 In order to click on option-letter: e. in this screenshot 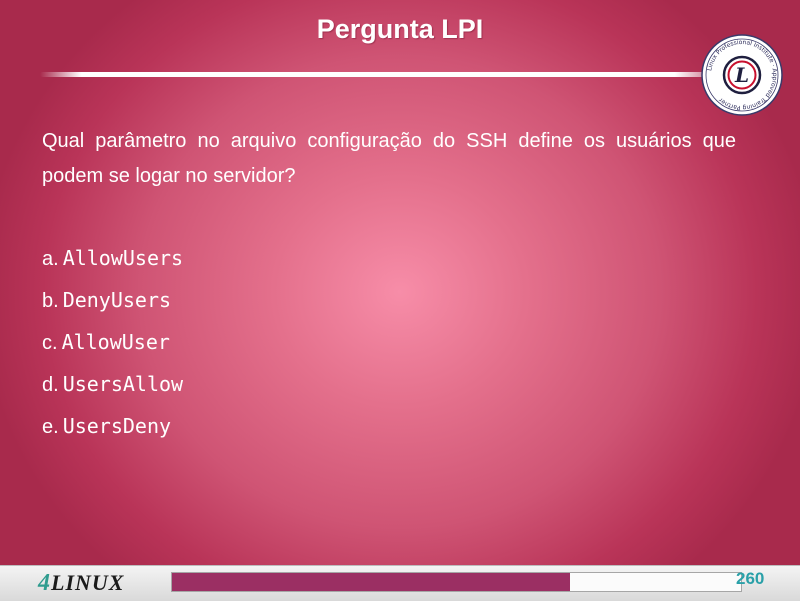, I will do `click(50, 427)`.